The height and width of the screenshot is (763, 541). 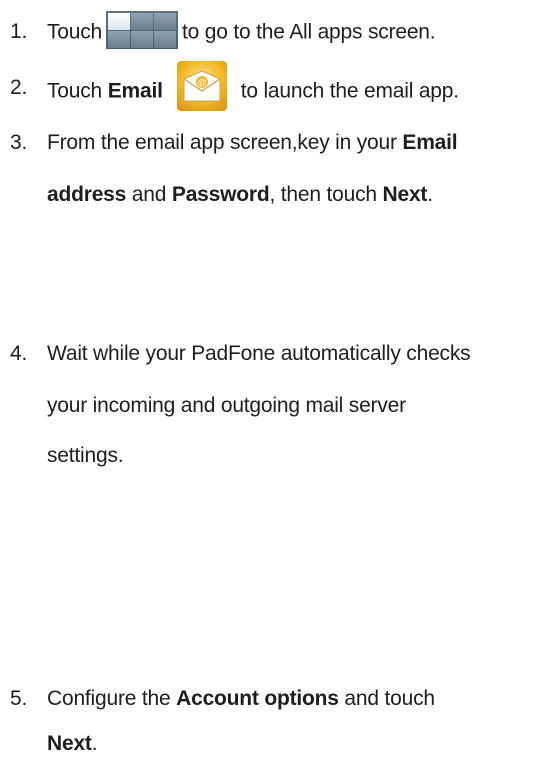 What do you see at coordinates (19, 87) in the screenshot?
I see `step-number: 2.` at bounding box center [19, 87].